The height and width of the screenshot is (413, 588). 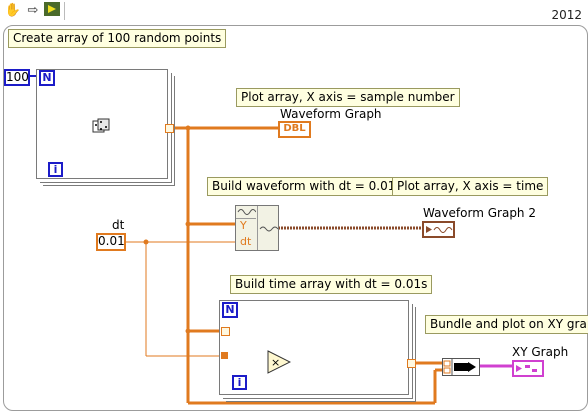 I want to click on waveform-graph-2-indicator, so click(x=438, y=229).